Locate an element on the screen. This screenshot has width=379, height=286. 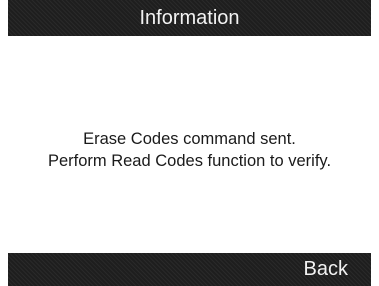
page-title: Information is located at coordinates (189, 17).